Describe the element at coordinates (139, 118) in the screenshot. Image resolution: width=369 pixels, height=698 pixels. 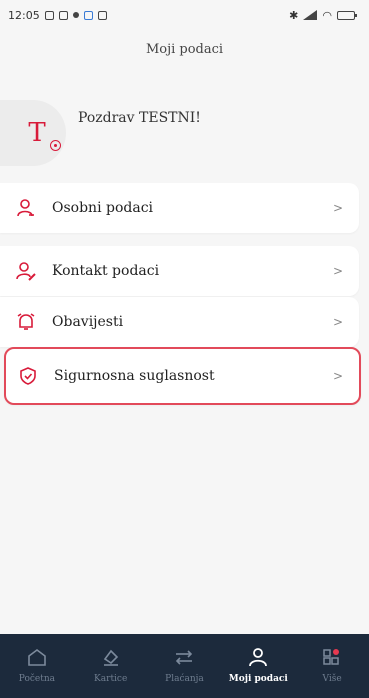
I see `greeting-text: Pozdrav TESTNI!` at that location.